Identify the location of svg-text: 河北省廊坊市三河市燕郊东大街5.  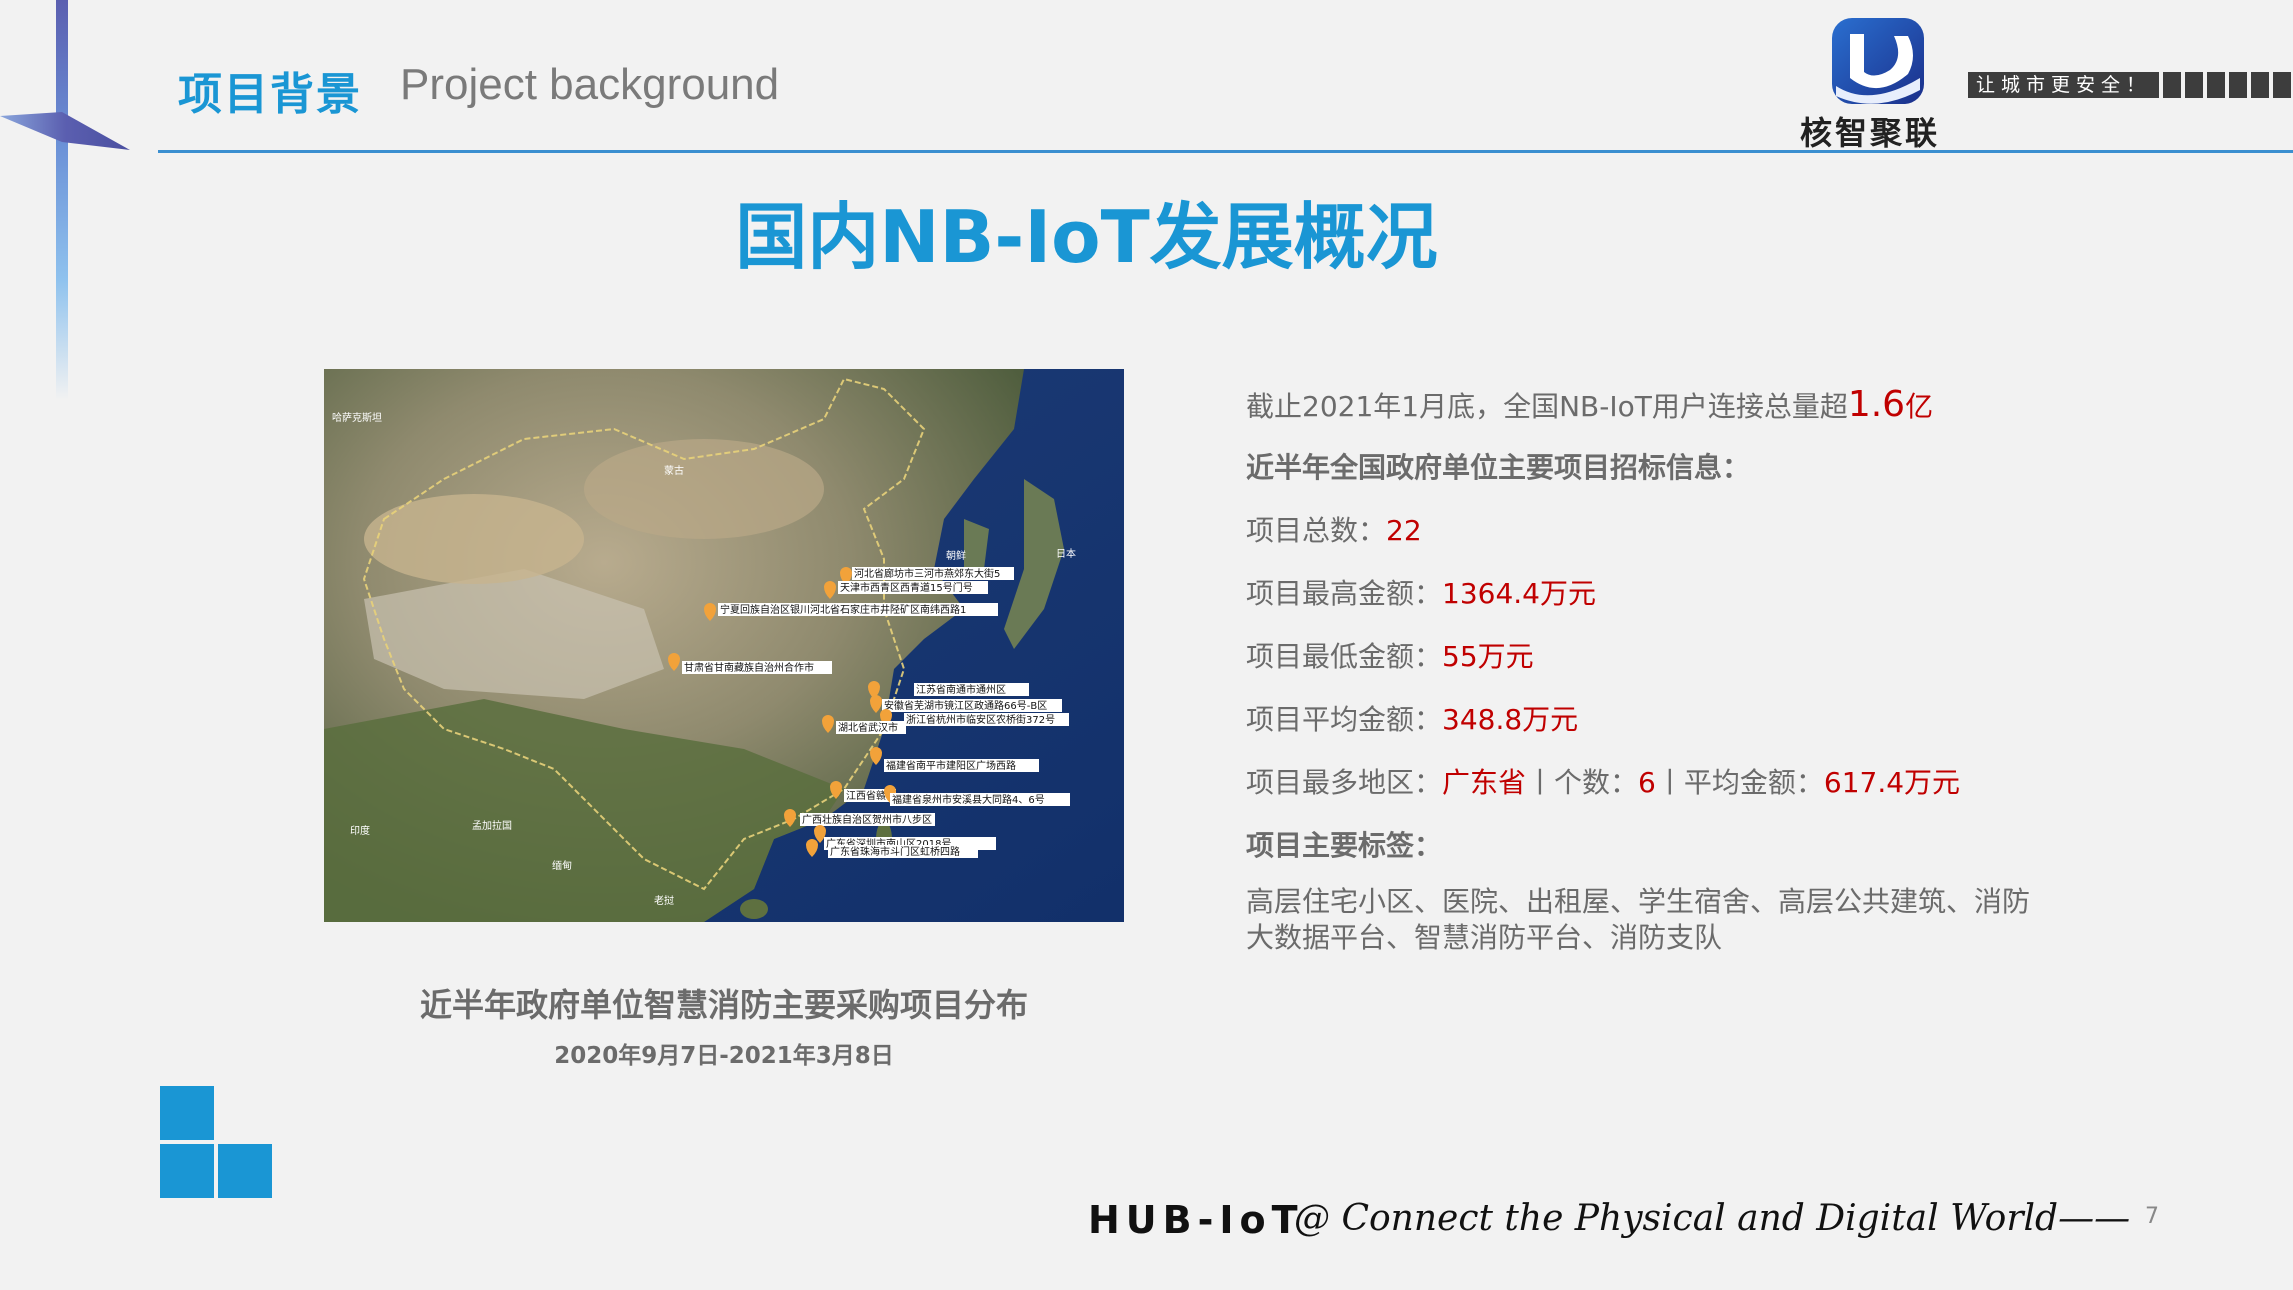
(927, 573).